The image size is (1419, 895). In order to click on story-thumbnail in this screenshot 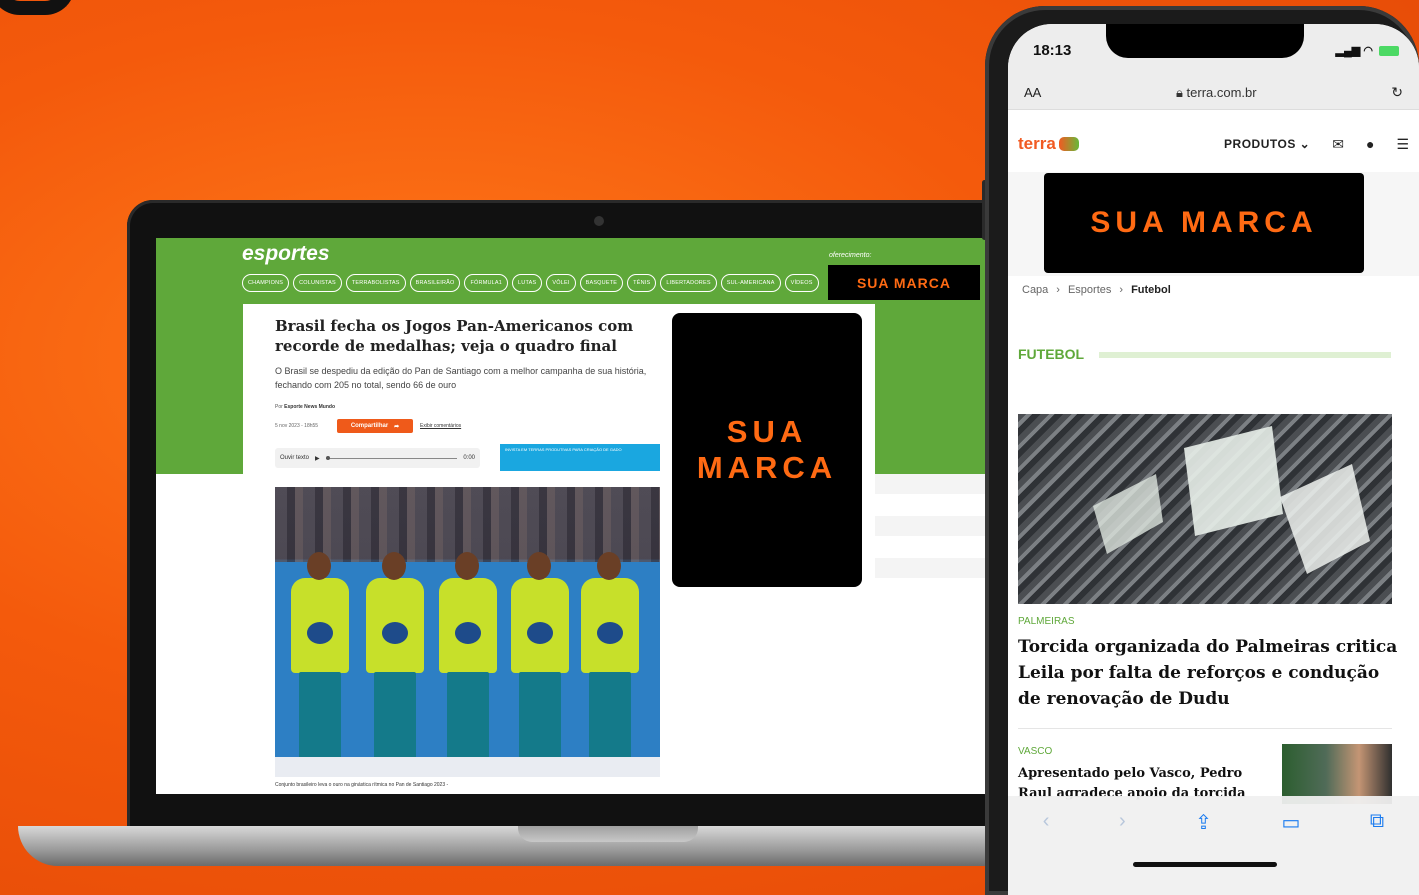, I will do `click(1337, 774)`.